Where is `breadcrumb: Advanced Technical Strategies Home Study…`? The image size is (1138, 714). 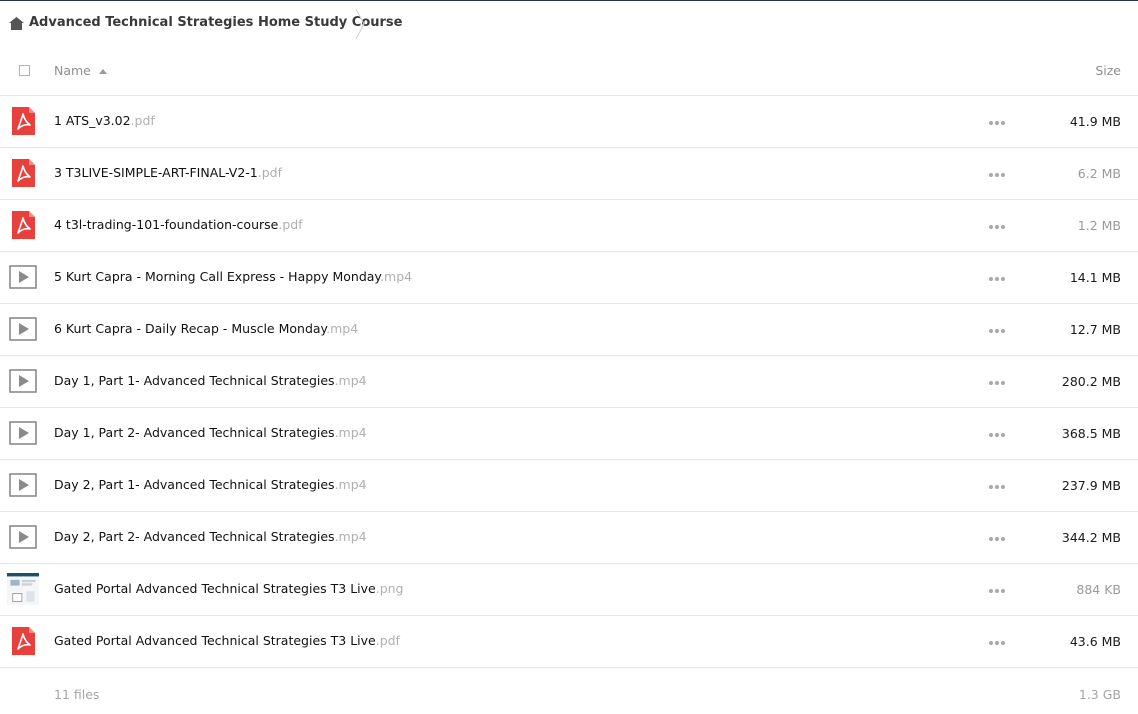
breadcrumb: Advanced Technical Strategies Home Study… is located at coordinates (201, 24).